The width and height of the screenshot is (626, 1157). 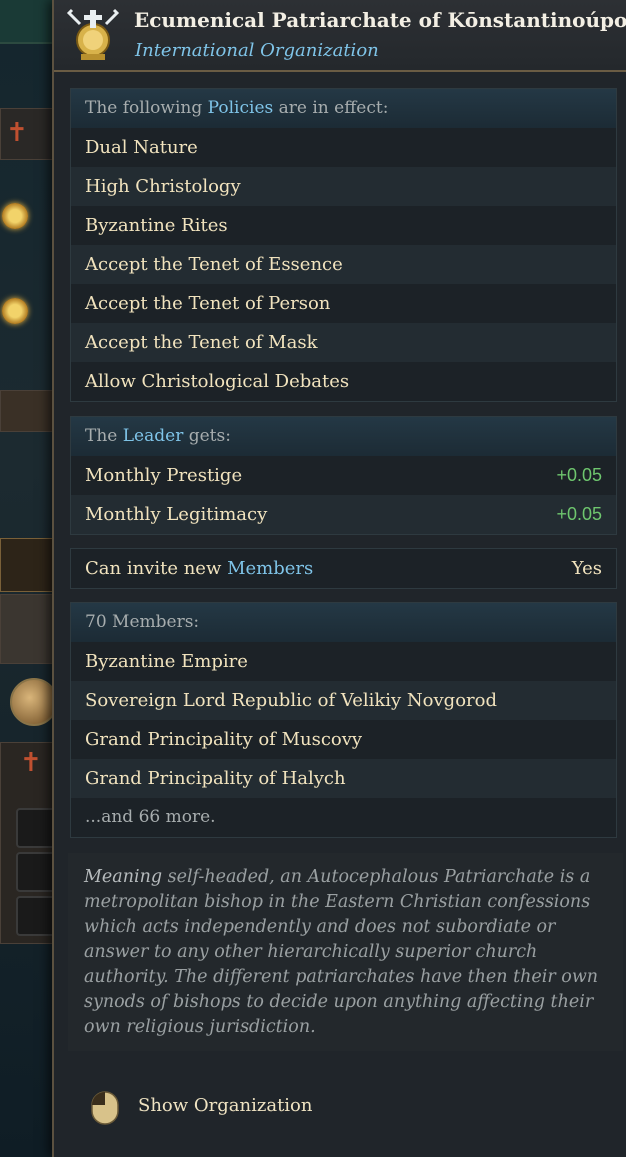 I want to click on mouse-icon, so click(x=105, y=1108).